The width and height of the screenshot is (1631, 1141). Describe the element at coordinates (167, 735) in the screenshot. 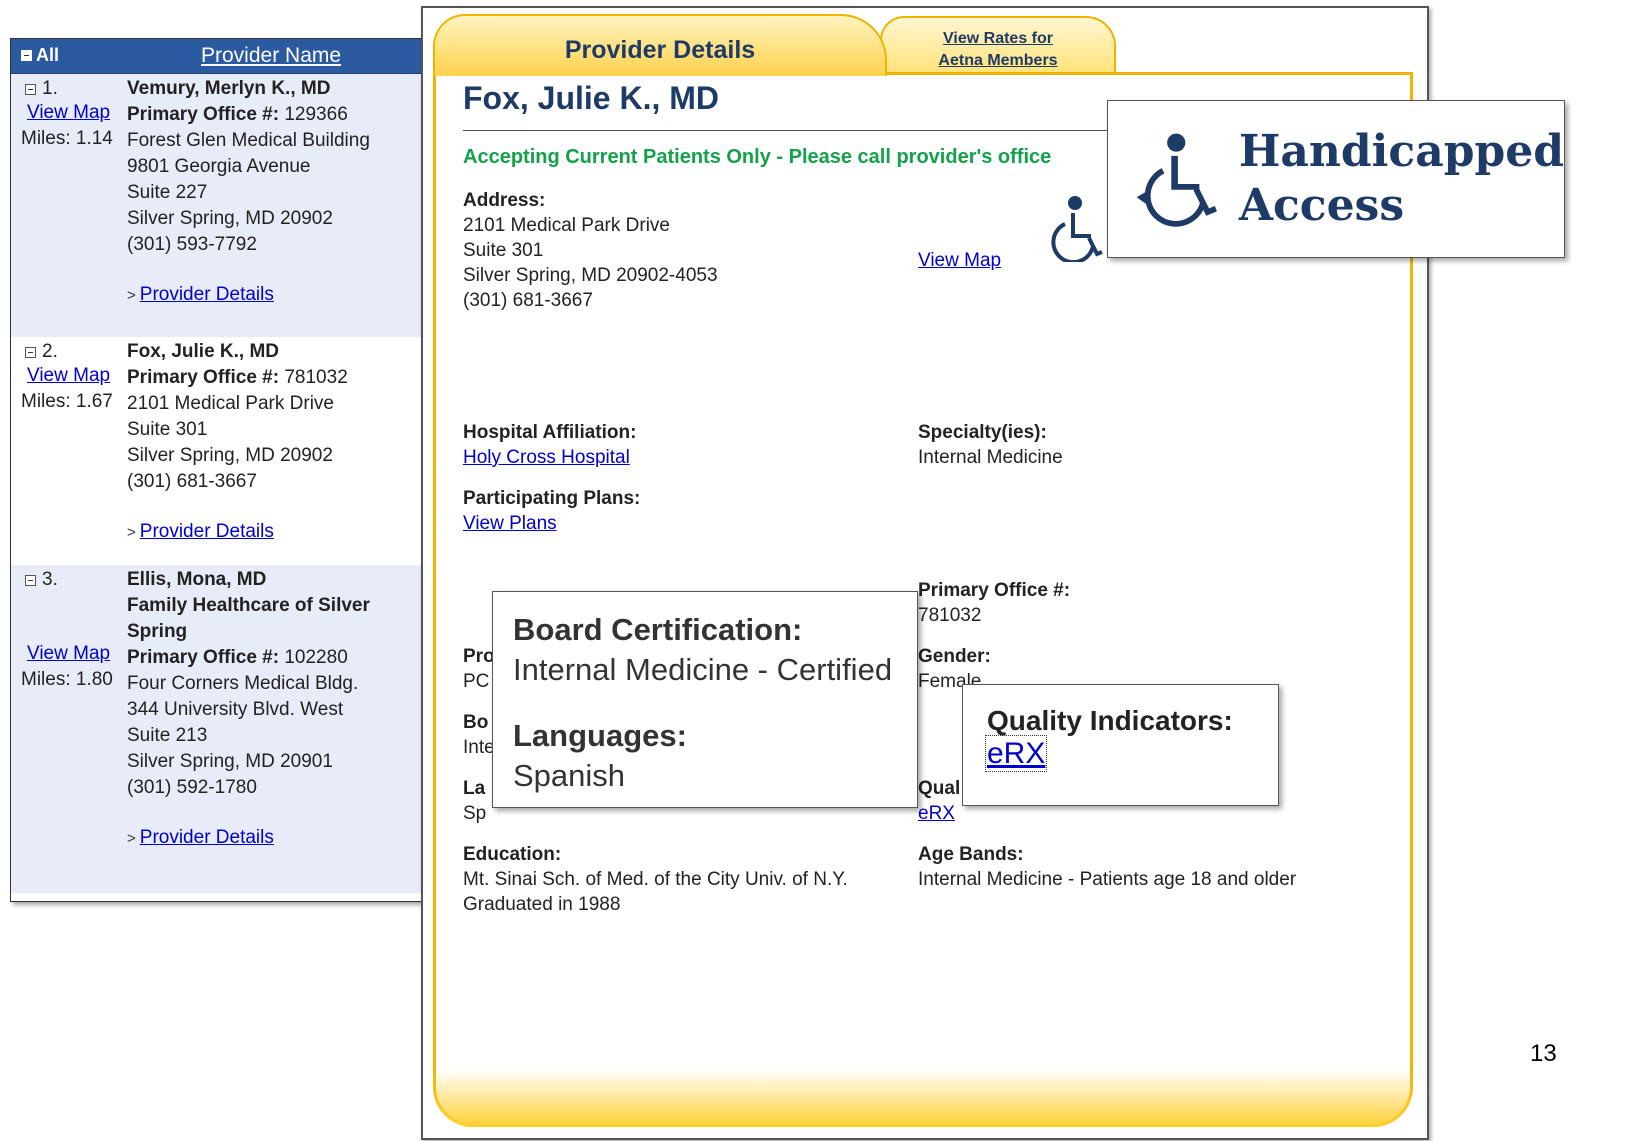

I see `address-line: Suite 213` at that location.